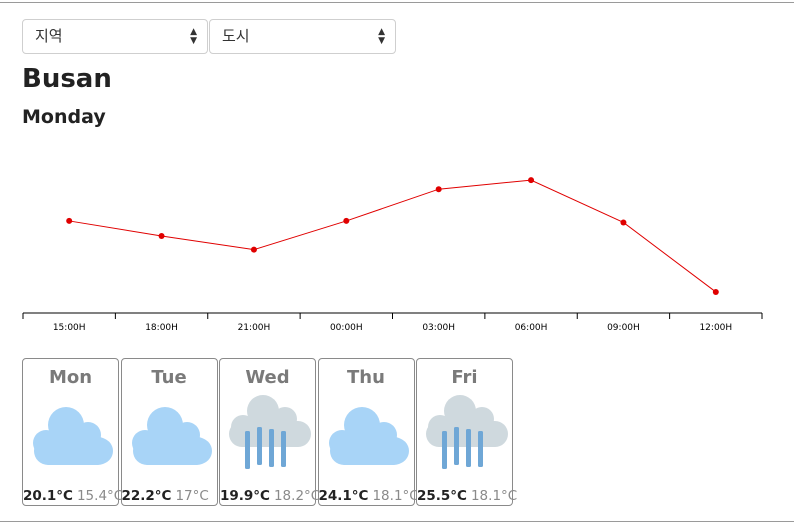 The width and height of the screenshot is (794, 525). I want to click on high-temp: 19.9°C, so click(245, 496).